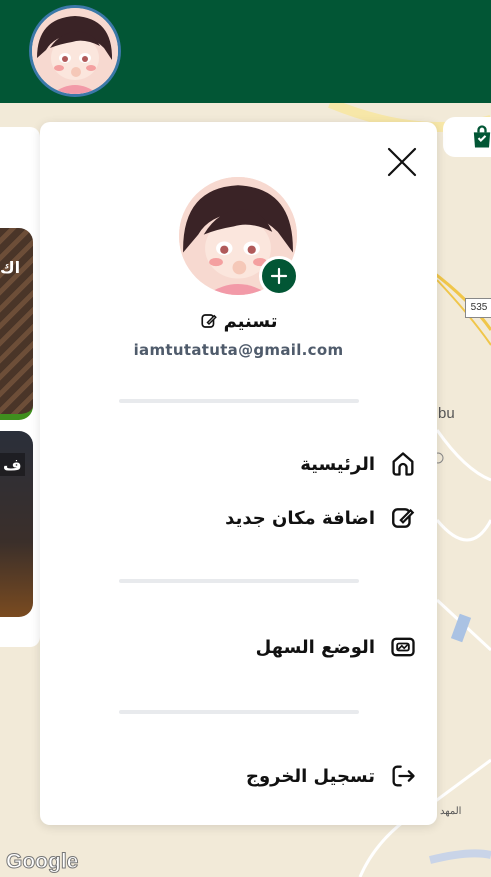 The width and height of the screenshot is (491, 877). I want to click on add-photo-button, so click(279, 276).